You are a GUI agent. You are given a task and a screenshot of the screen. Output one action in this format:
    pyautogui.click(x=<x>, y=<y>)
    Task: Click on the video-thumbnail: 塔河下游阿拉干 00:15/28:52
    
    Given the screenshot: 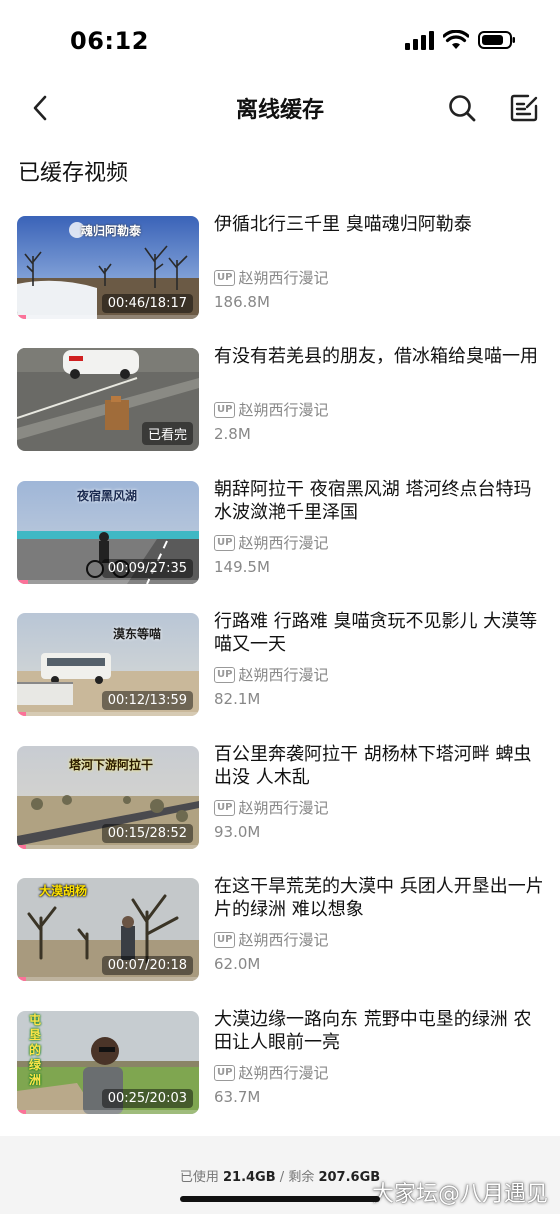 What is the action you would take?
    pyautogui.click(x=108, y=797)
    